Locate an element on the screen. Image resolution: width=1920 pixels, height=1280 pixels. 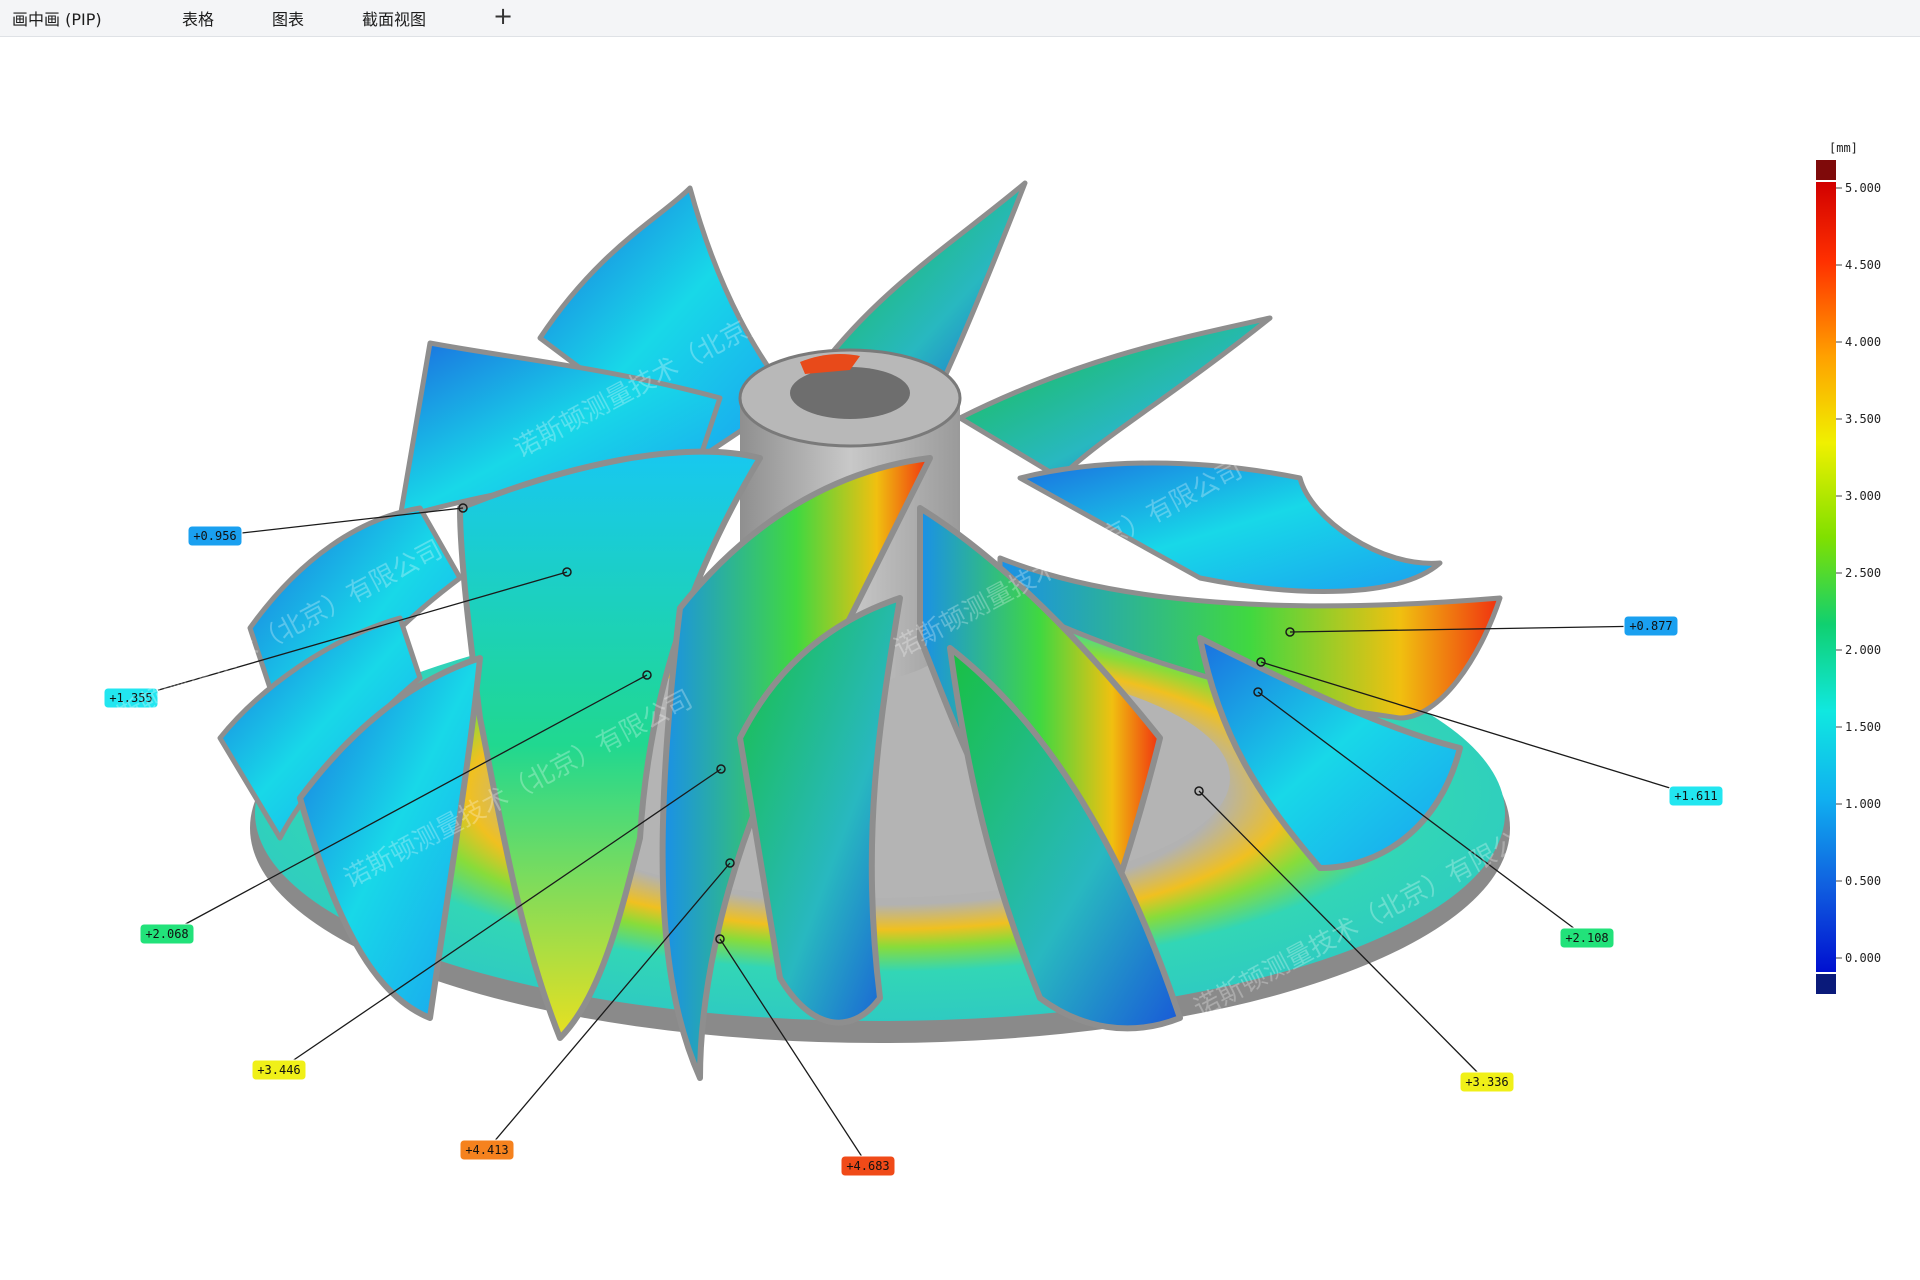
annotation-value: +3.446 is located at coordinates (278, 1070).